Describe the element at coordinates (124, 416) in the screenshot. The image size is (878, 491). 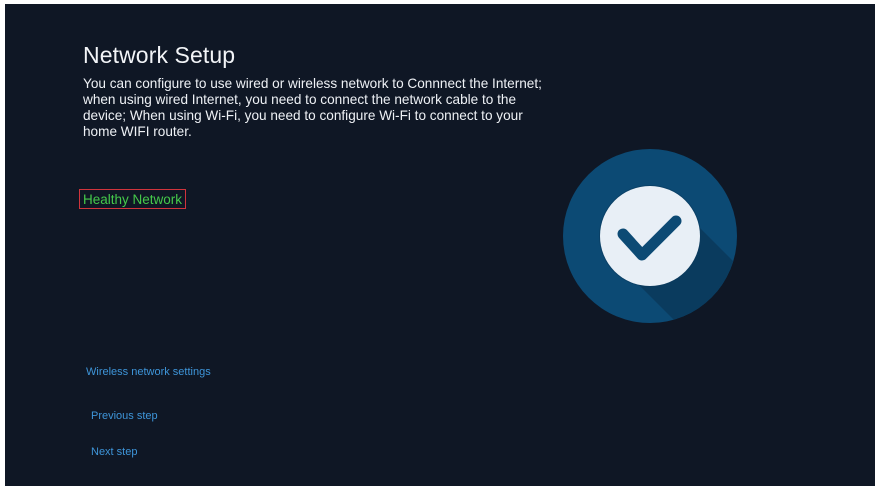
I see `previous-step-button: Previous step` at that location.